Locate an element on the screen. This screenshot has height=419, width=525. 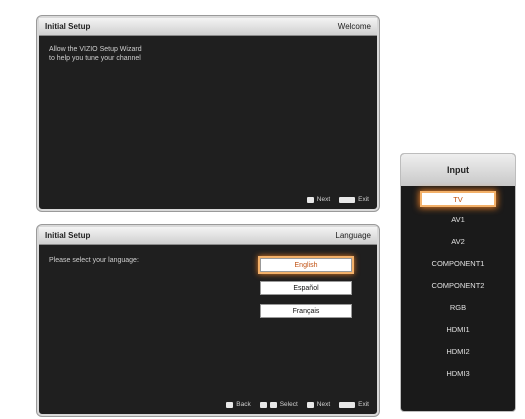
input-item-av2: AV2 is located at coordinates (458, 241).